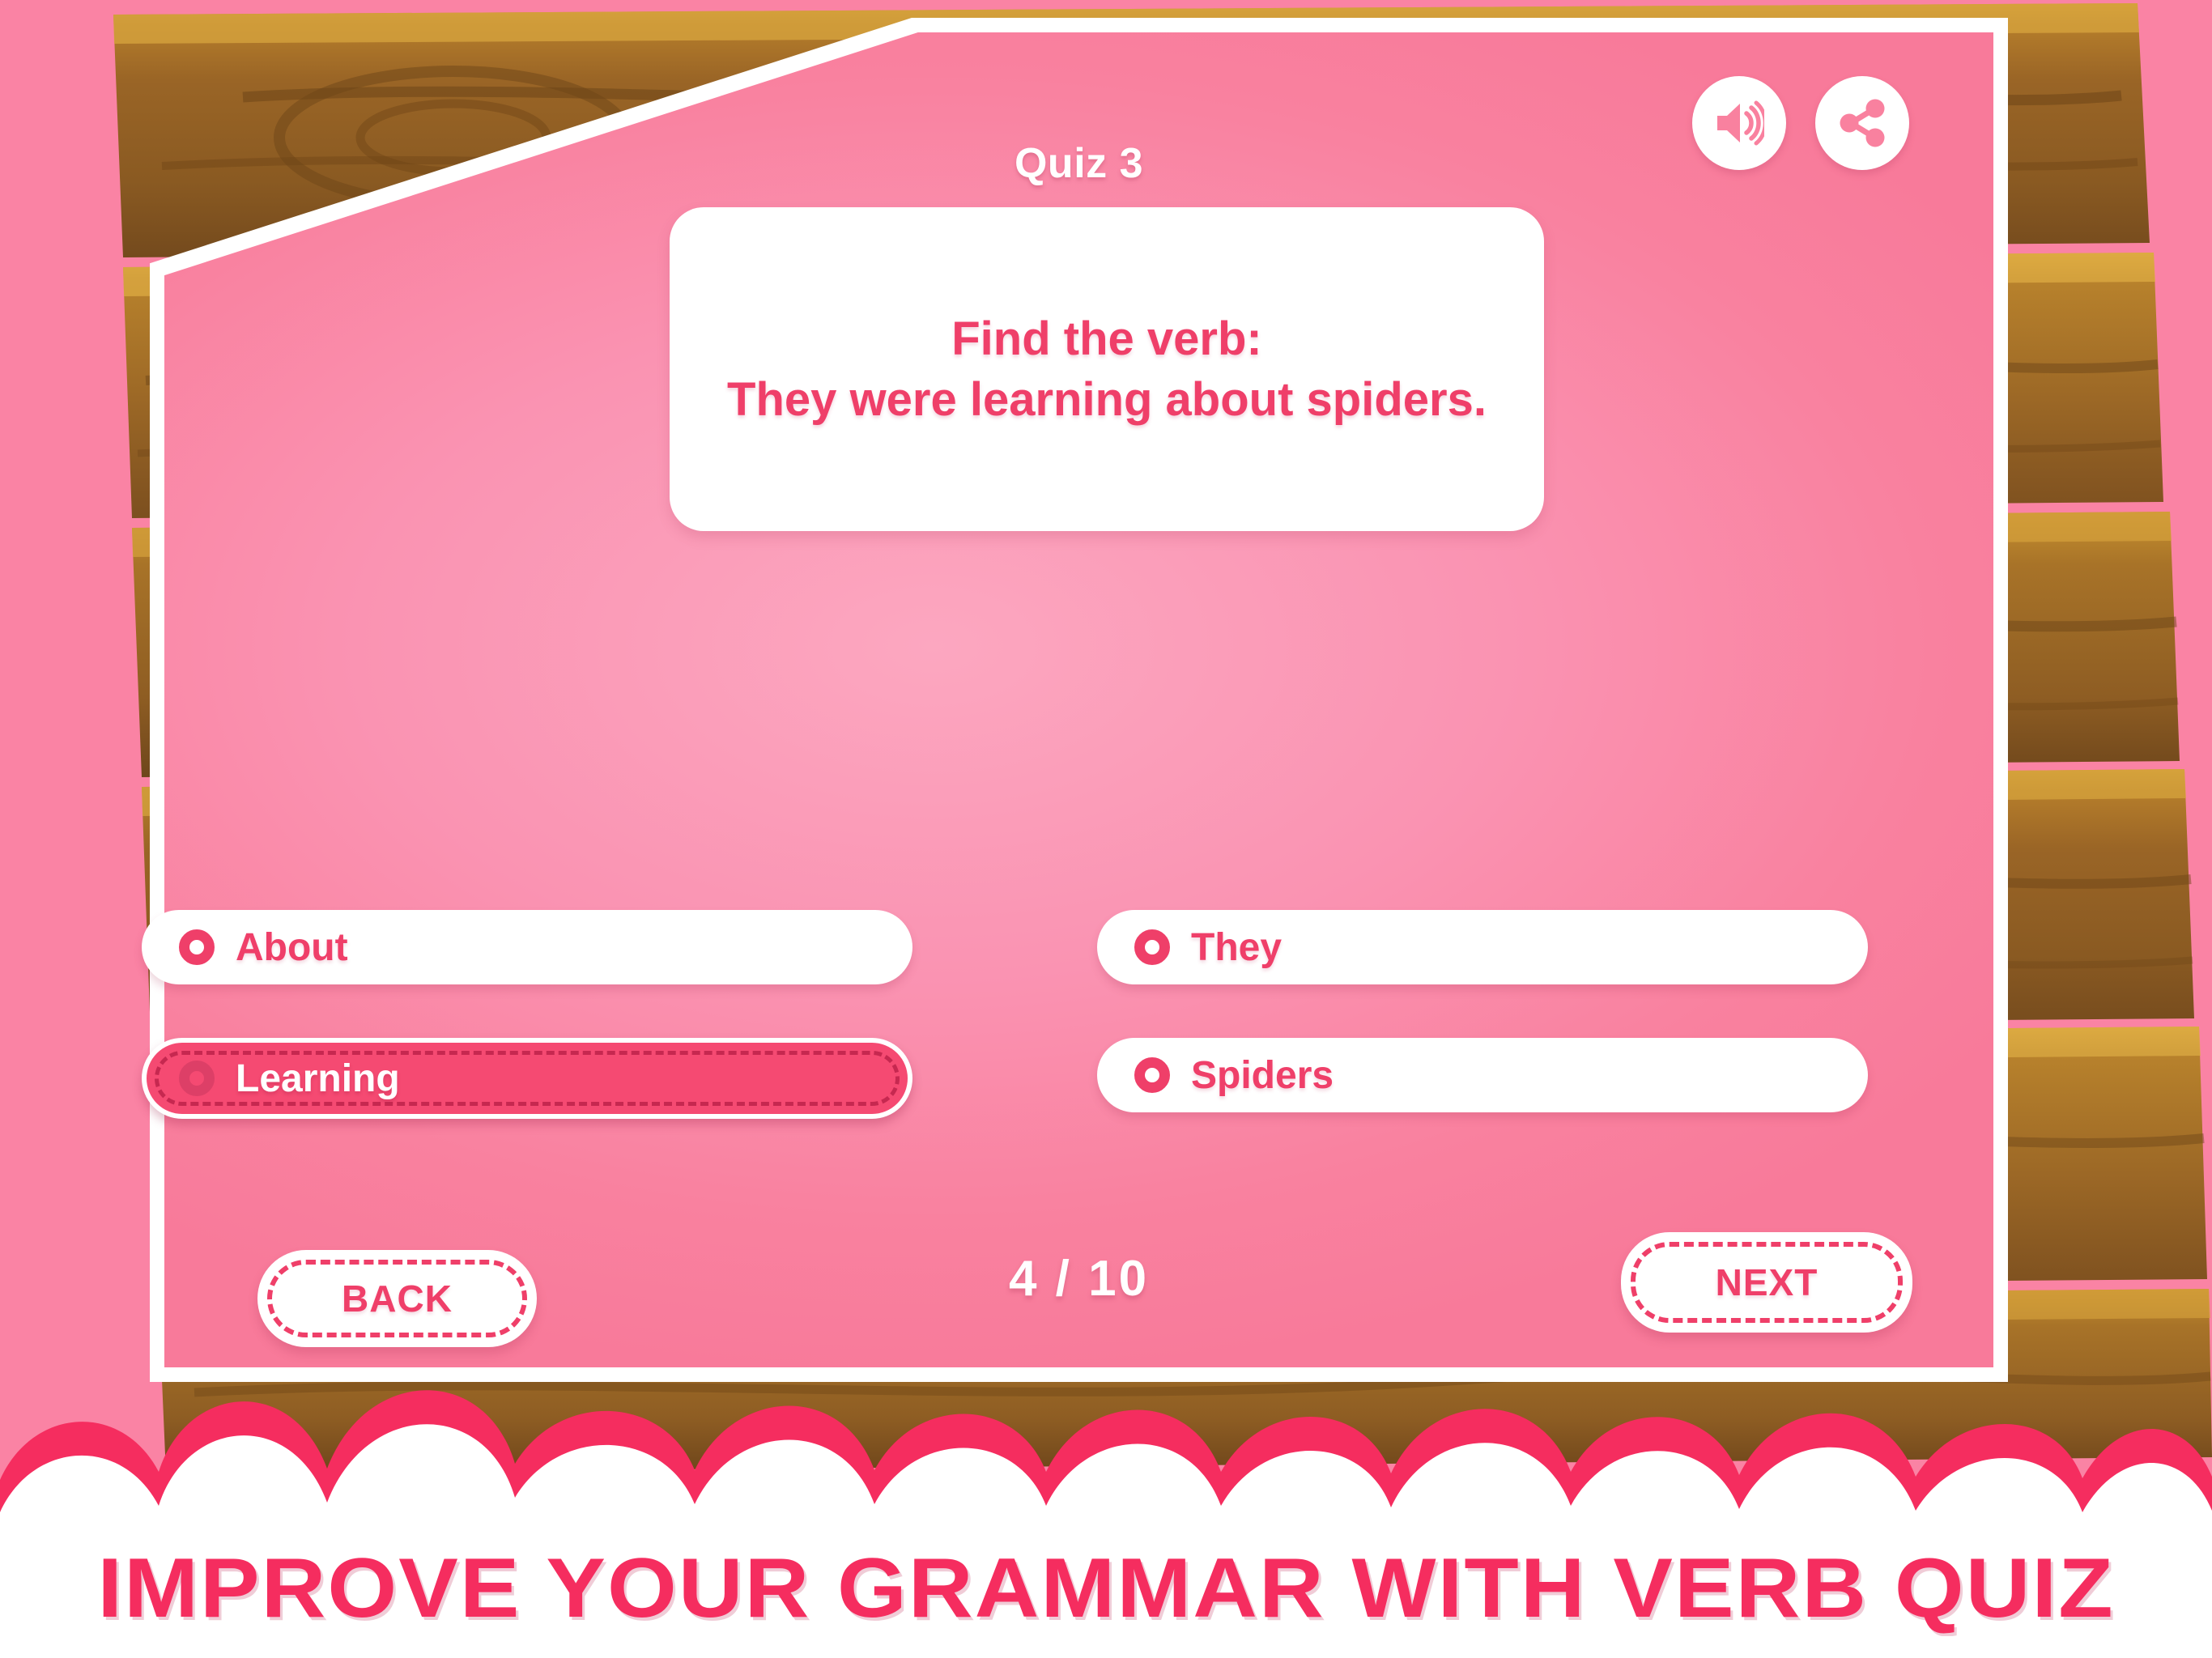 This screenshot has height=1658, width=2212. What do you see at coordinates (398, 1299) in the screenshot?
I see `back-button-label: BACK` at bounding box center [398, 1299].